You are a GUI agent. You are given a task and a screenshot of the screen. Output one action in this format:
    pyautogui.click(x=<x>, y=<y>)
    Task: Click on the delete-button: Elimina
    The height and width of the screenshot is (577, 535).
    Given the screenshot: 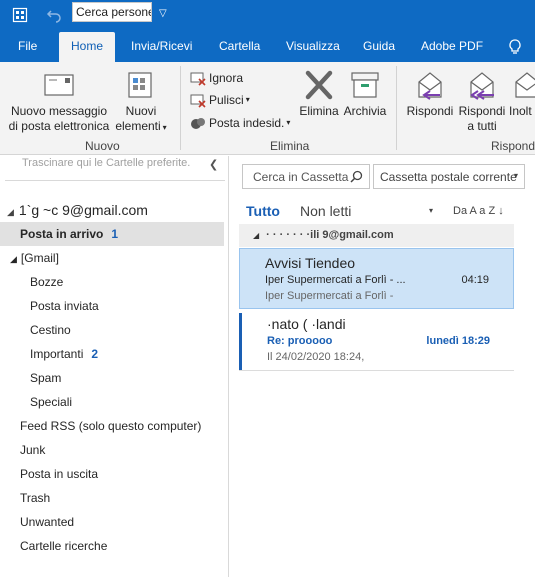 What is the action you would take?
    pyautogui.click(x=319, y=94)
    